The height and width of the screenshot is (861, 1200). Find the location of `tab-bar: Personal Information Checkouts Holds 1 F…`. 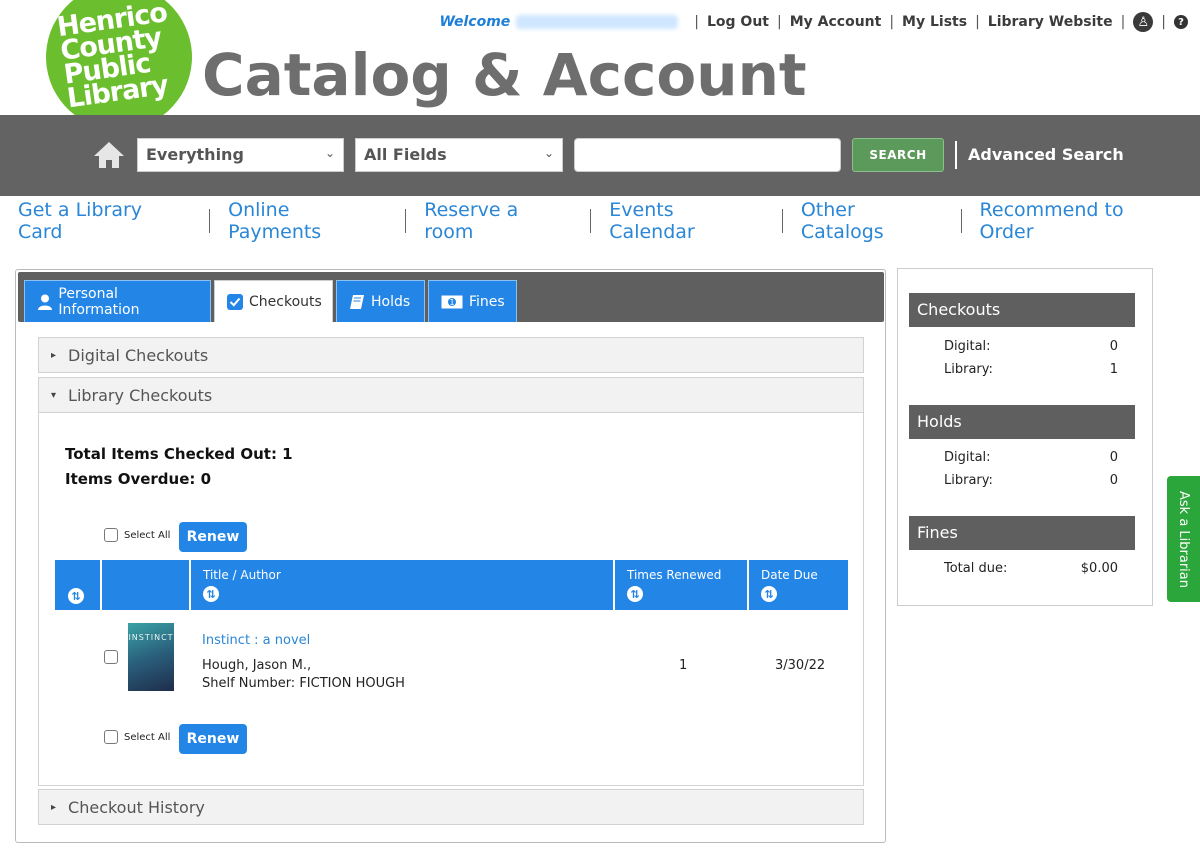

tab-bar: Personal Information Checkouts Holds 1 F… is located at coordinates (451, 297).